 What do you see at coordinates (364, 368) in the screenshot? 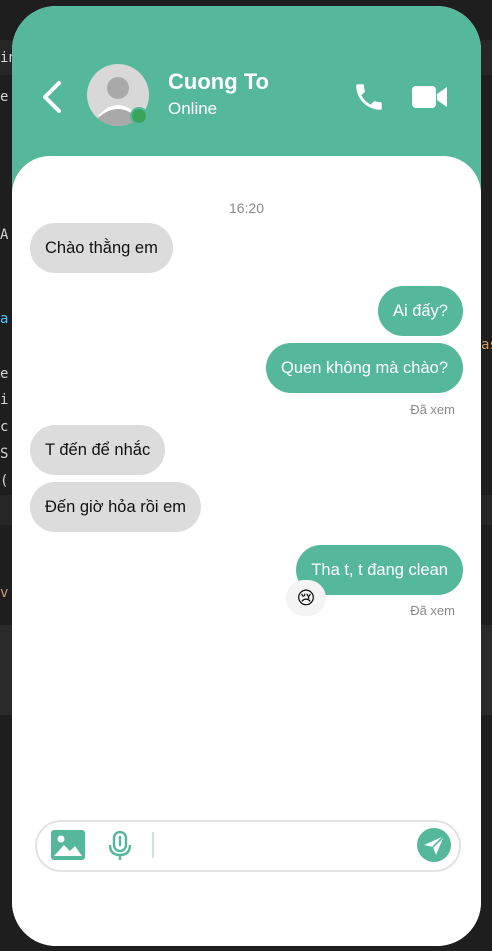
I see `message-bubble-outgoing: Quen không mà chào?` at bounding box center [364, 368].